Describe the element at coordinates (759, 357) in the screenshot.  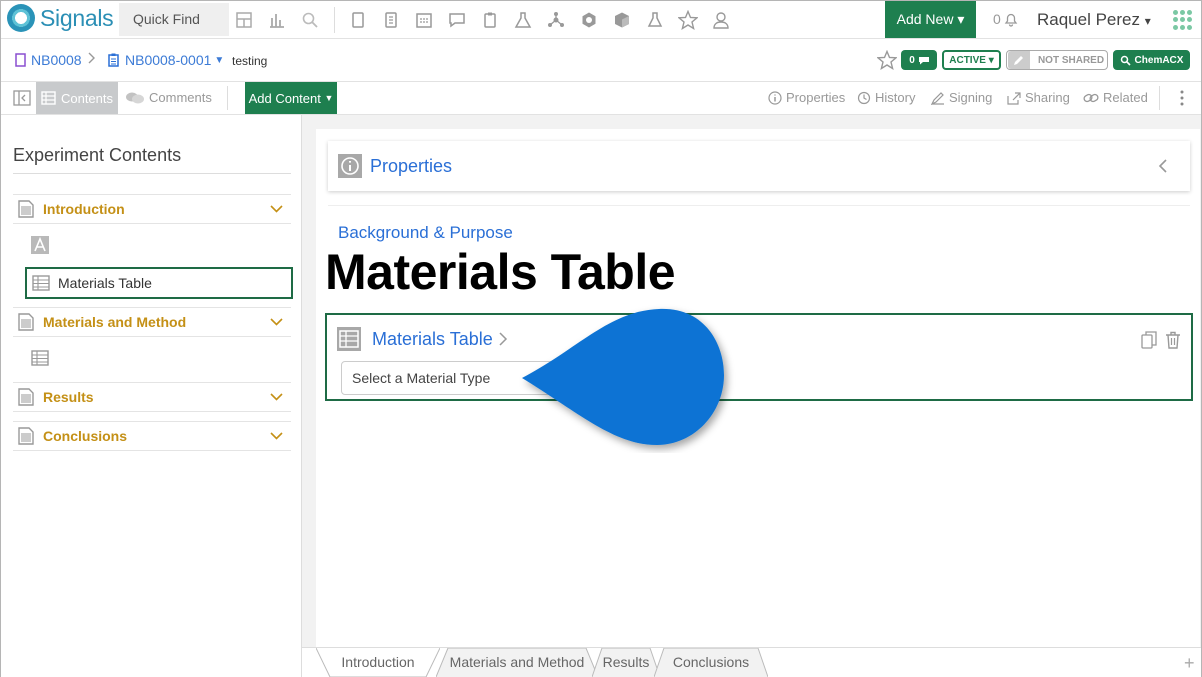
I see `materials-table-card: Materials Table Select a Material Type` at that location.